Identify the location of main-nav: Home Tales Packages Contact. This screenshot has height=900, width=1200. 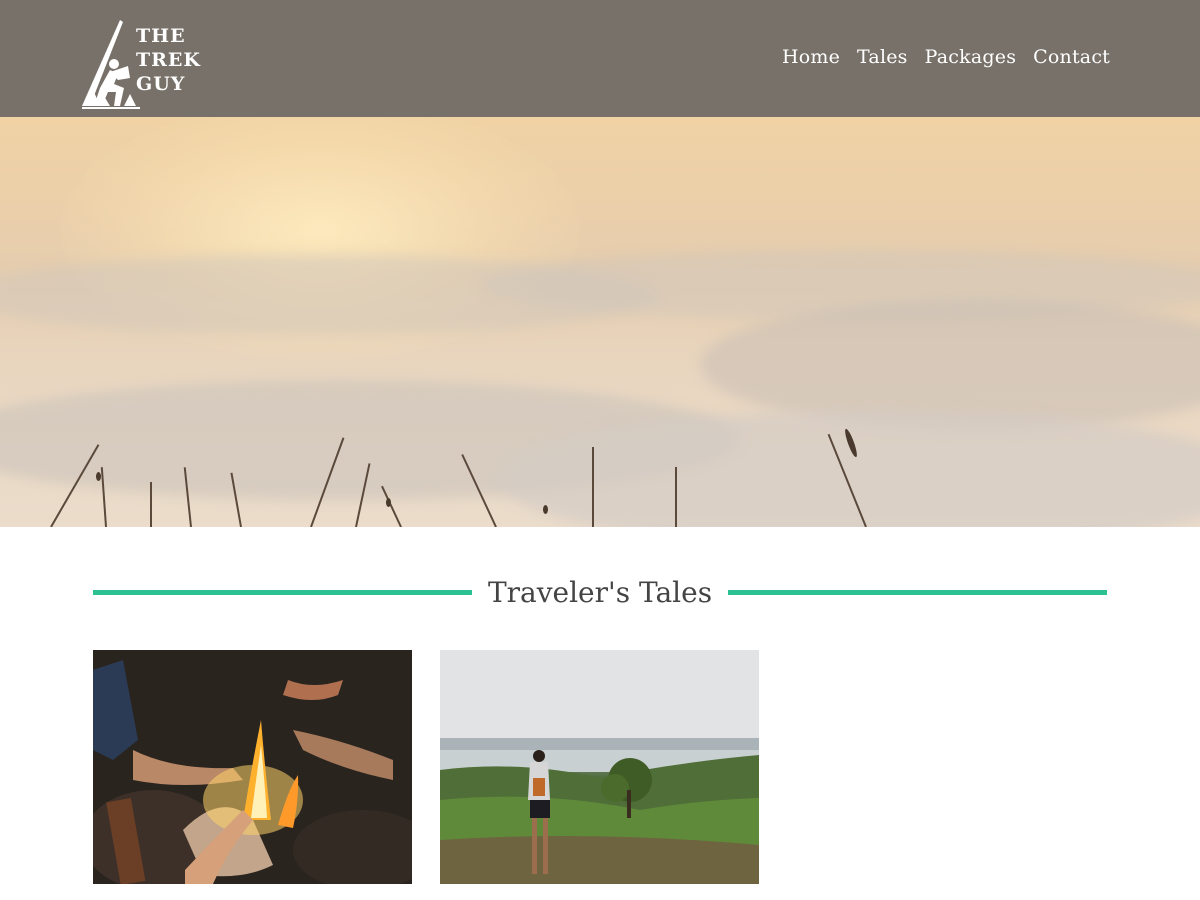
(946, 57).